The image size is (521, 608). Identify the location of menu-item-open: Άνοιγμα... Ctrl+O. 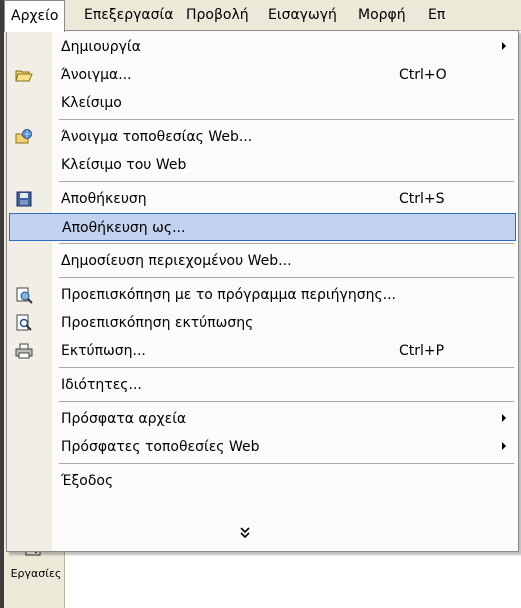
(262, 75).